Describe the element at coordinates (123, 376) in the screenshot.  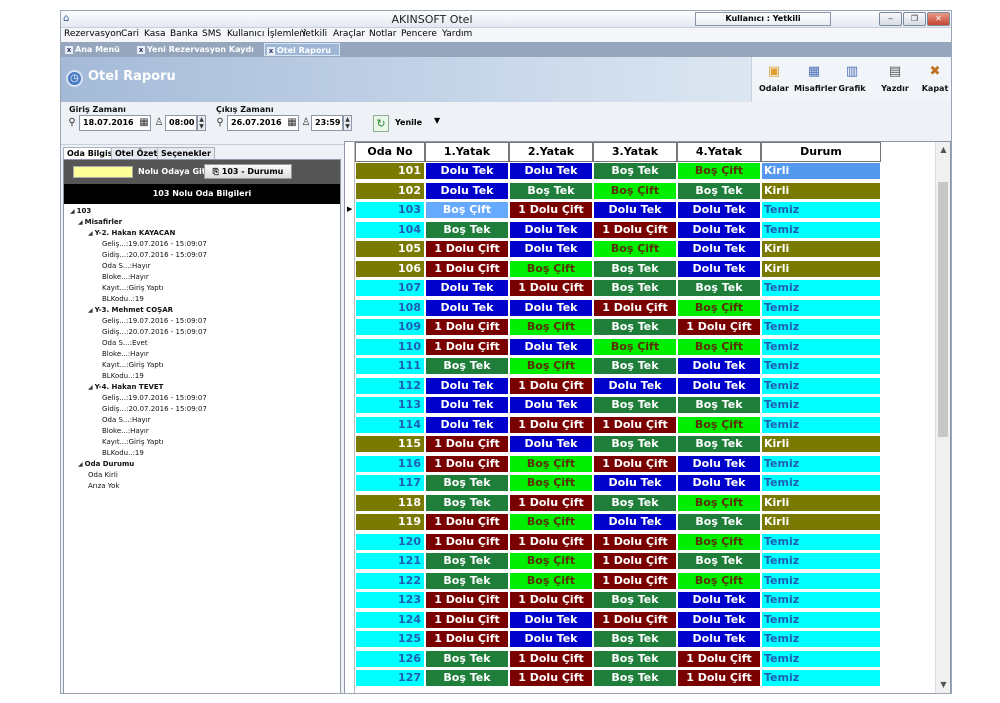
I see `tree-node: BLKodu..:19` at that location.